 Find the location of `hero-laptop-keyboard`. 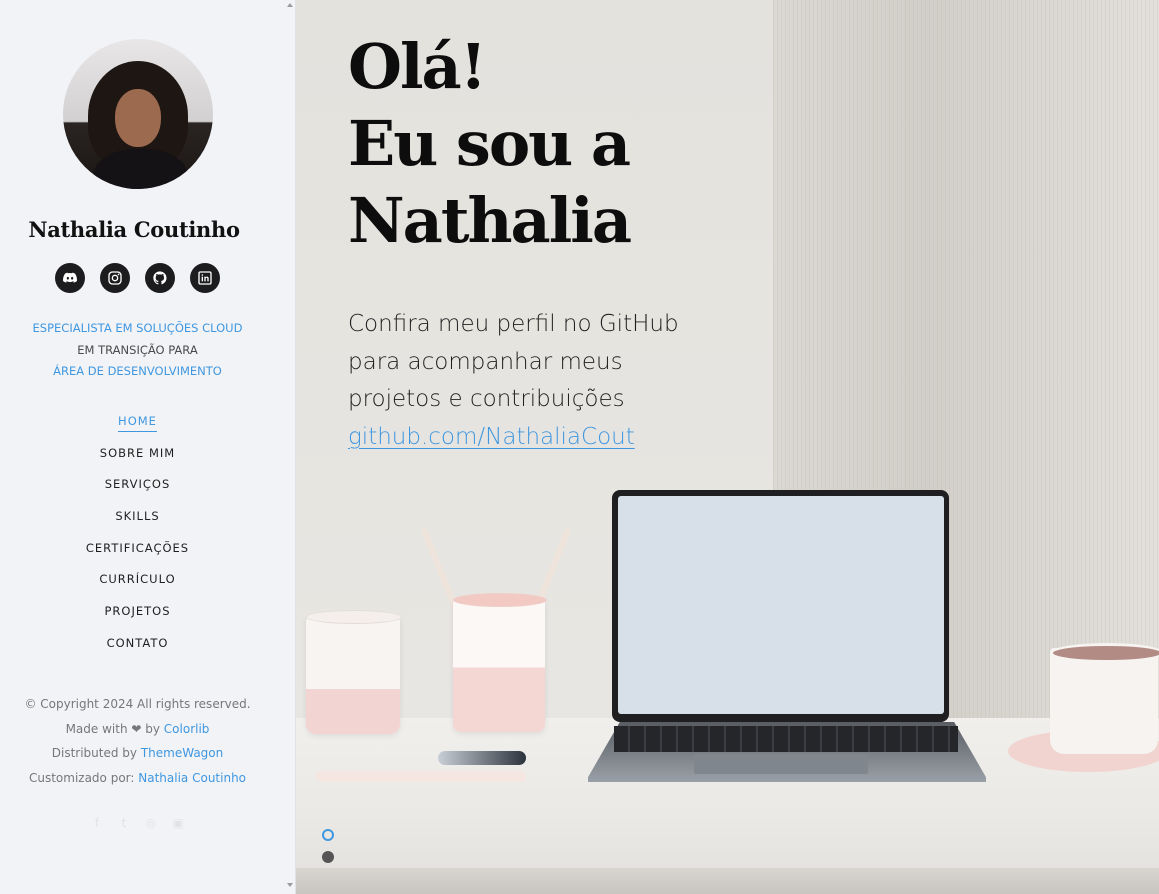

hero-laptop-keyboard is located at coordinates (786, 739).